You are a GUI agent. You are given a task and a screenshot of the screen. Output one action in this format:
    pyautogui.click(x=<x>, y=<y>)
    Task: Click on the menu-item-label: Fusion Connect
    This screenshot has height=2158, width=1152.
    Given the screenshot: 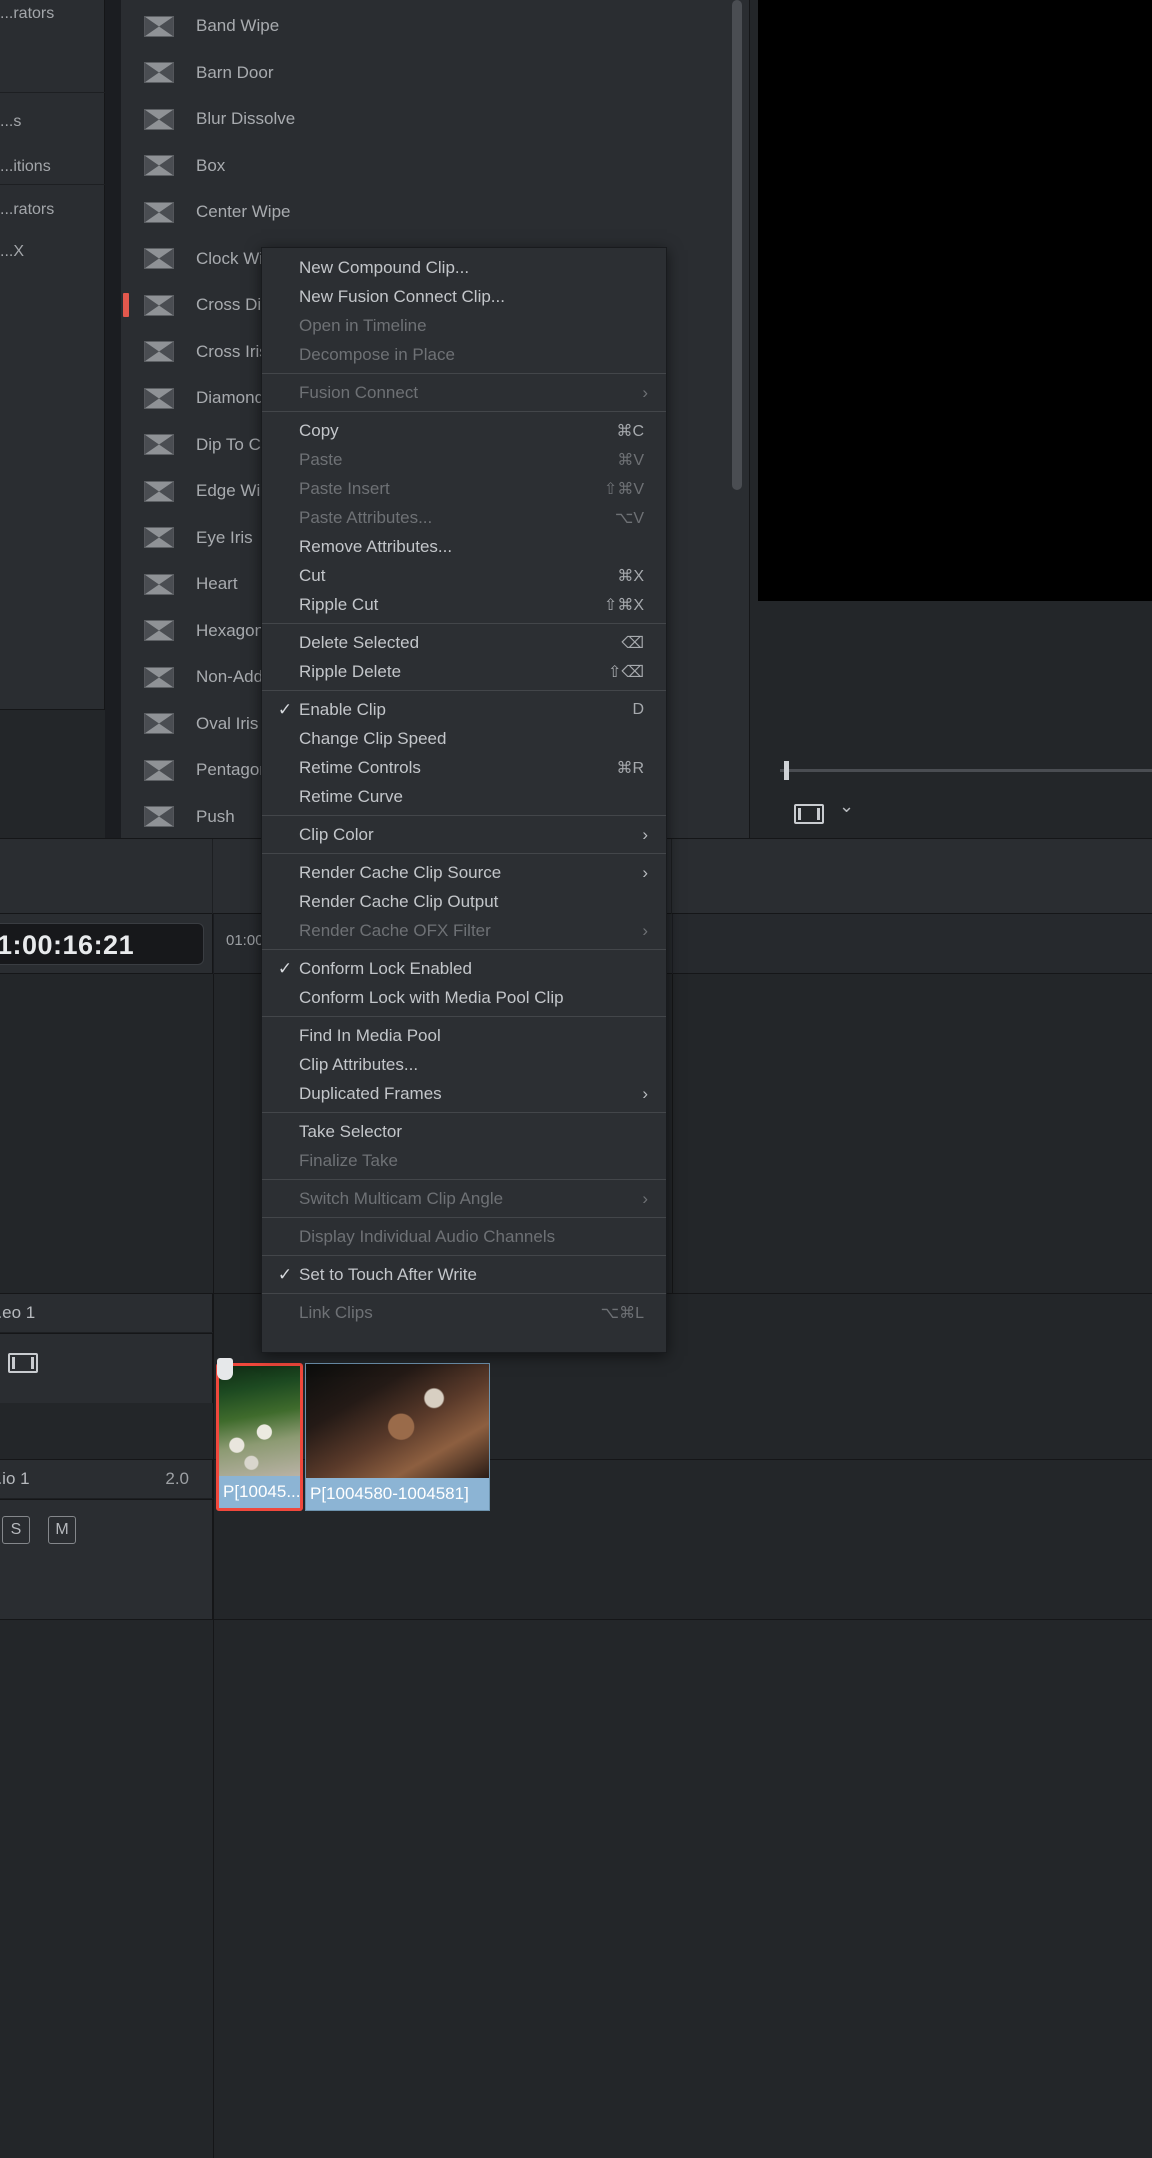 What is the action you would take?
    pyautogui.click(x=359, y=392)
    